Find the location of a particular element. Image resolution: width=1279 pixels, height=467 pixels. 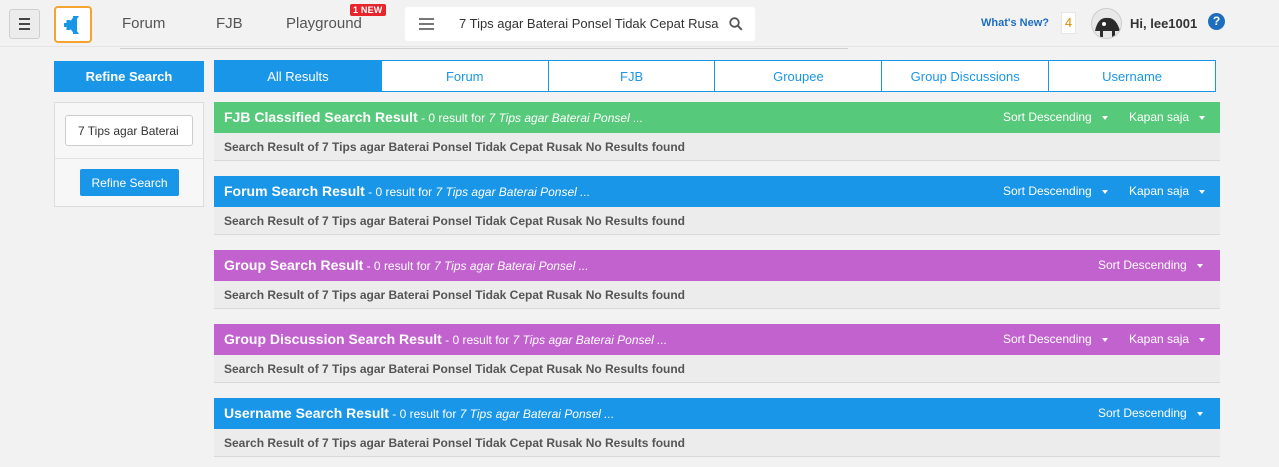

nav-fjb: FJB is located at coordinates (229, 23).